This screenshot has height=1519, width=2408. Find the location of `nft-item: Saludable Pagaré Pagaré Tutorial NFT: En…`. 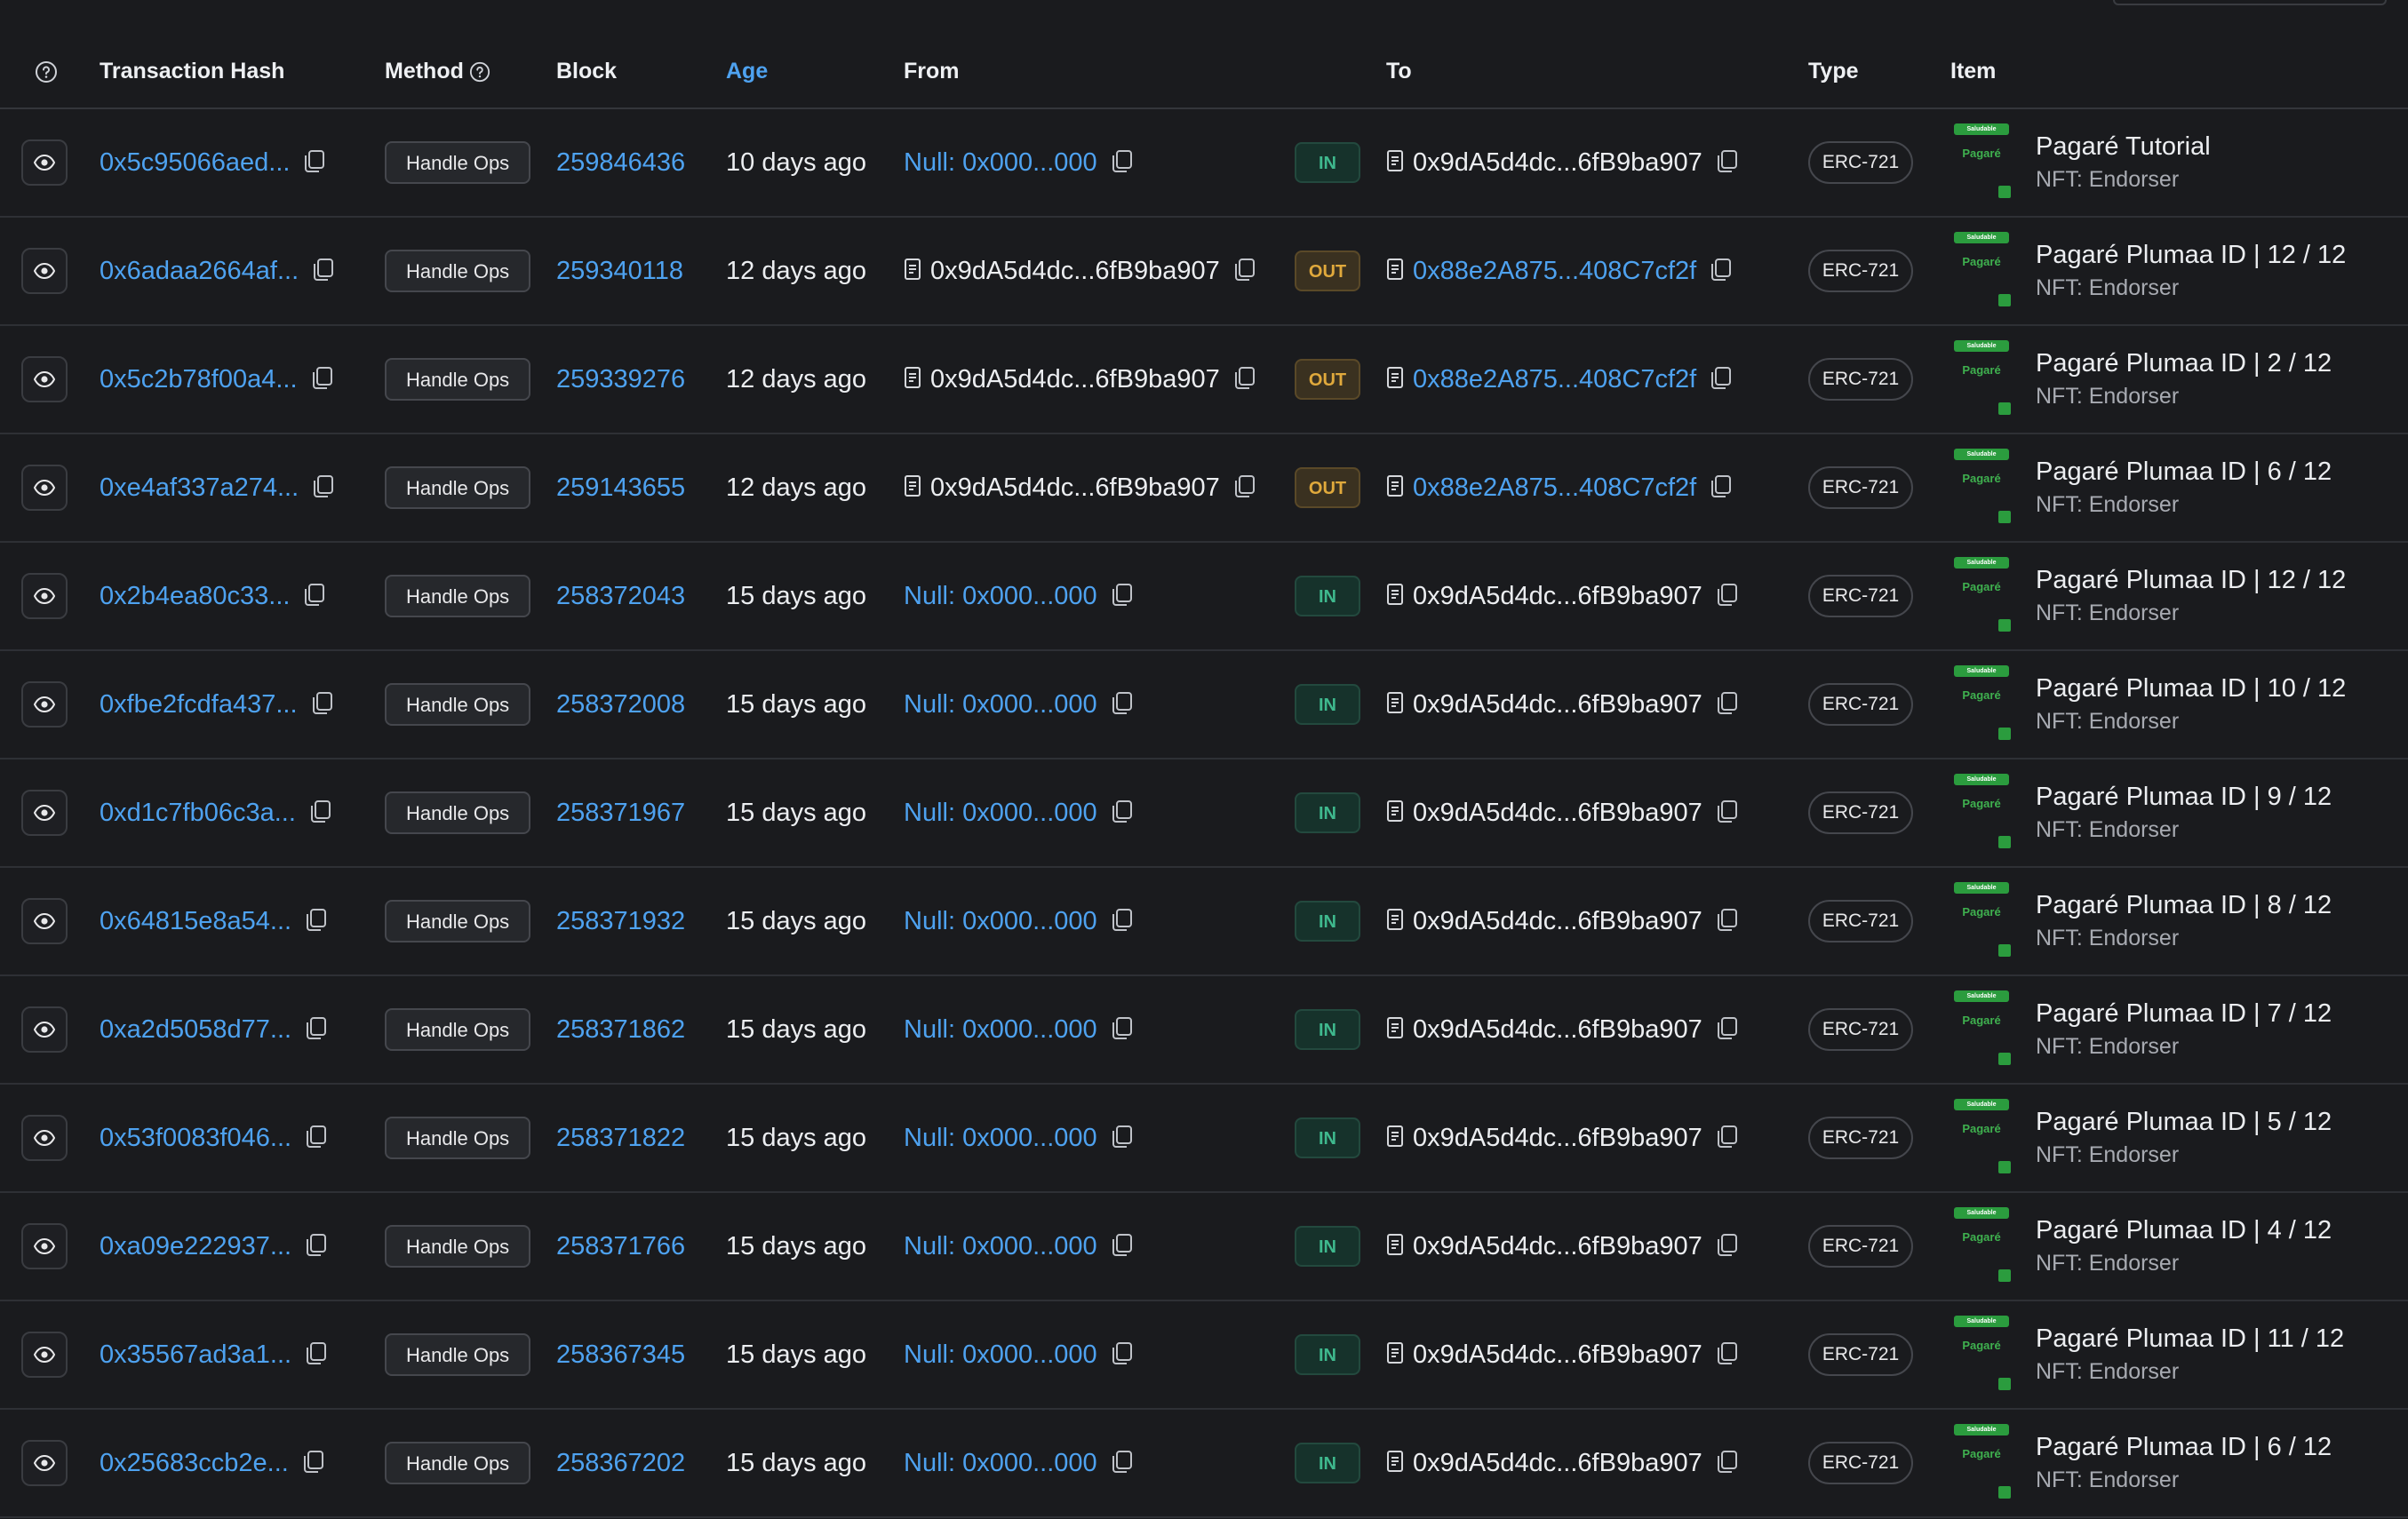

nft-item: Saludable Pagaré Pagaré Tutorial NFT: En… is located at coordinates (2179, 162).